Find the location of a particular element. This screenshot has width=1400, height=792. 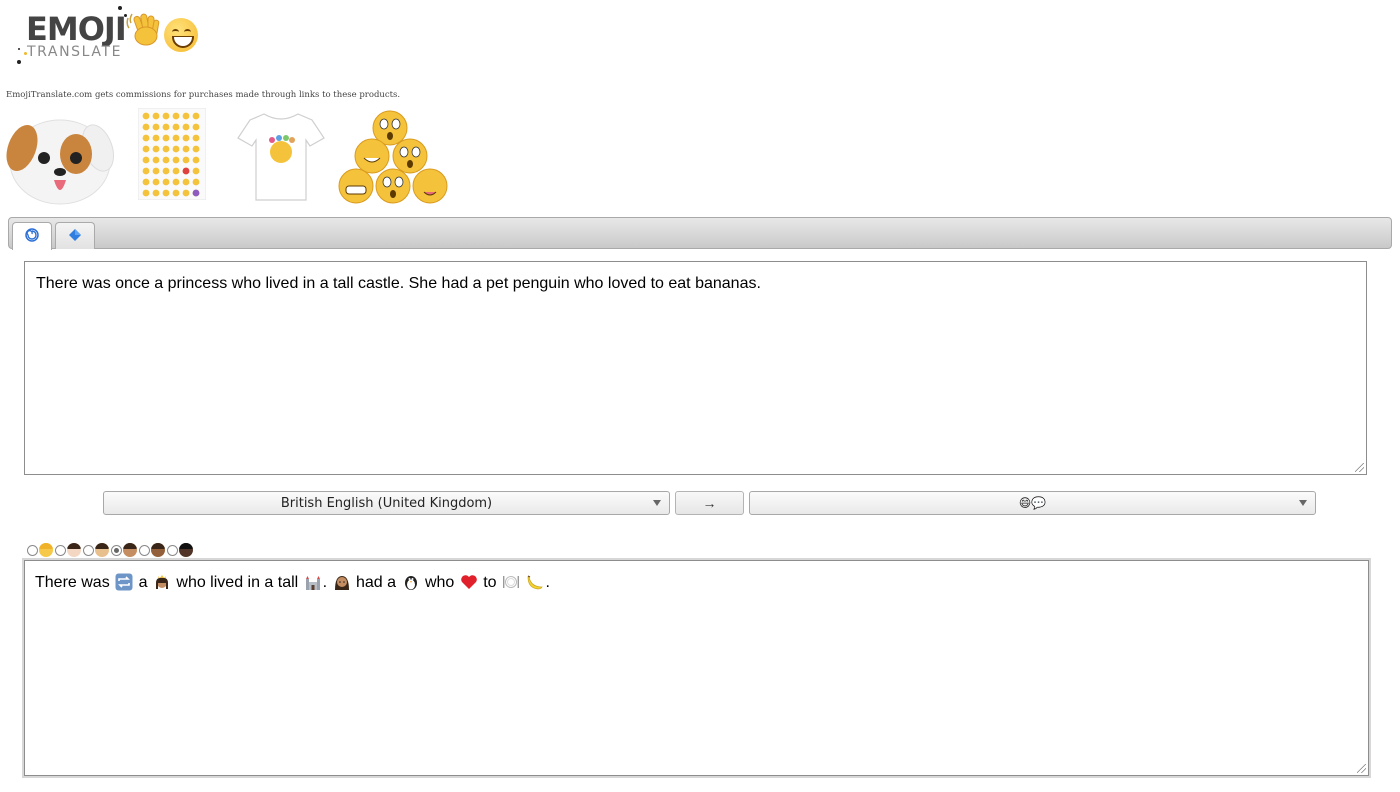

logo-translate-word: TRANSLATE is located at coordinates (75, 52).